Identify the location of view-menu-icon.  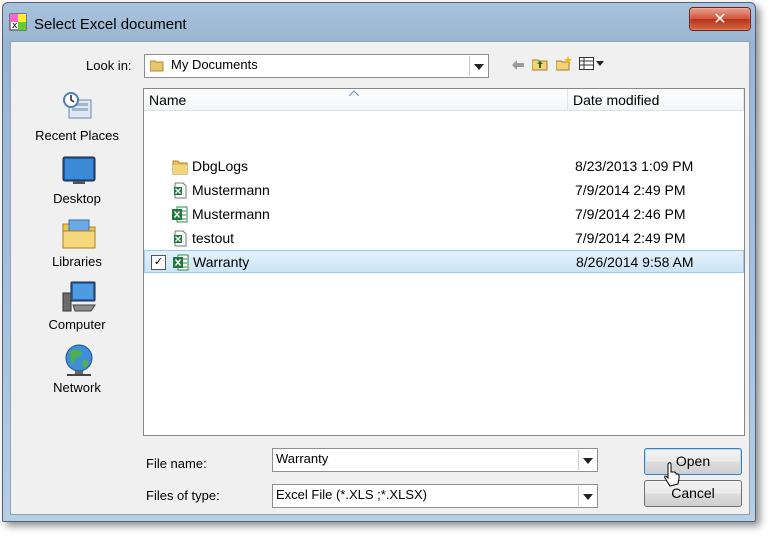
(592, 63).